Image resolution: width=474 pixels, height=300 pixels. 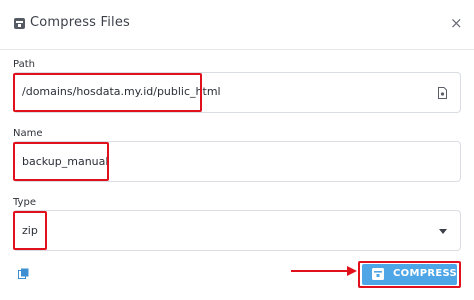 I want to click on file-icon, so click(x=442, y=93).